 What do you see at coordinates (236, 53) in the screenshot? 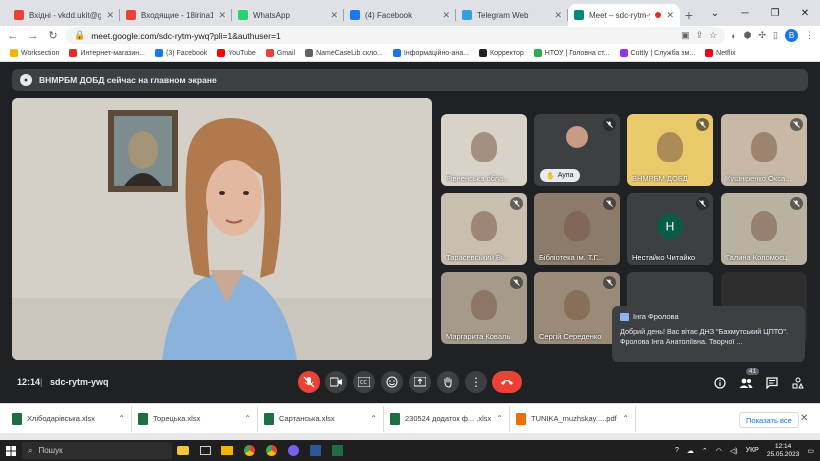
I see `bookmark-item: YouTube` at bounding box center [236, 53].